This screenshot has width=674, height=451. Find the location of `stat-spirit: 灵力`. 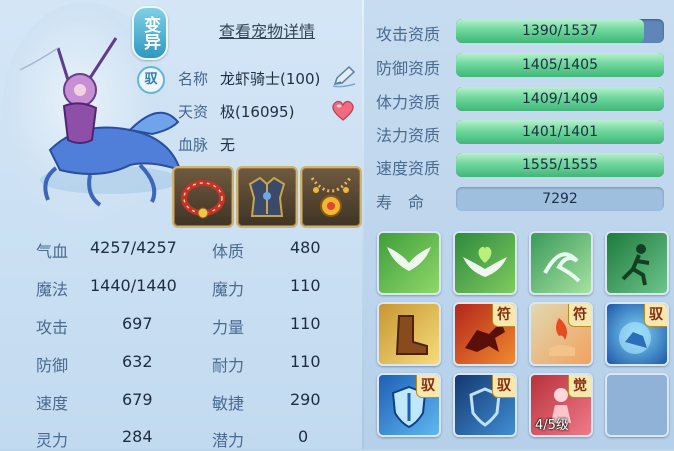

stat-spirit: 灵力 is located at coordinates (52, 439).